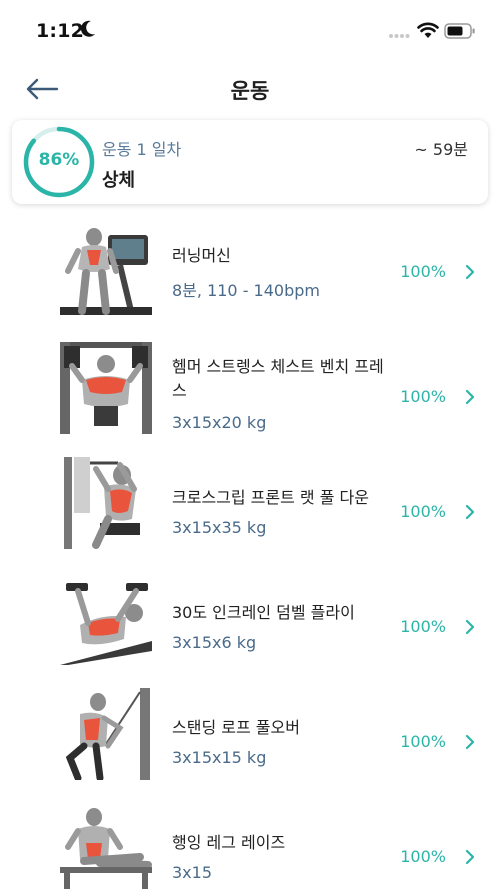 The height and width of the screenshot is (889, 500). What do you see at coordinates (192, 872) in the screenshot?
I see `exercise-detail: 3x15` at bounding box center [192, 872].